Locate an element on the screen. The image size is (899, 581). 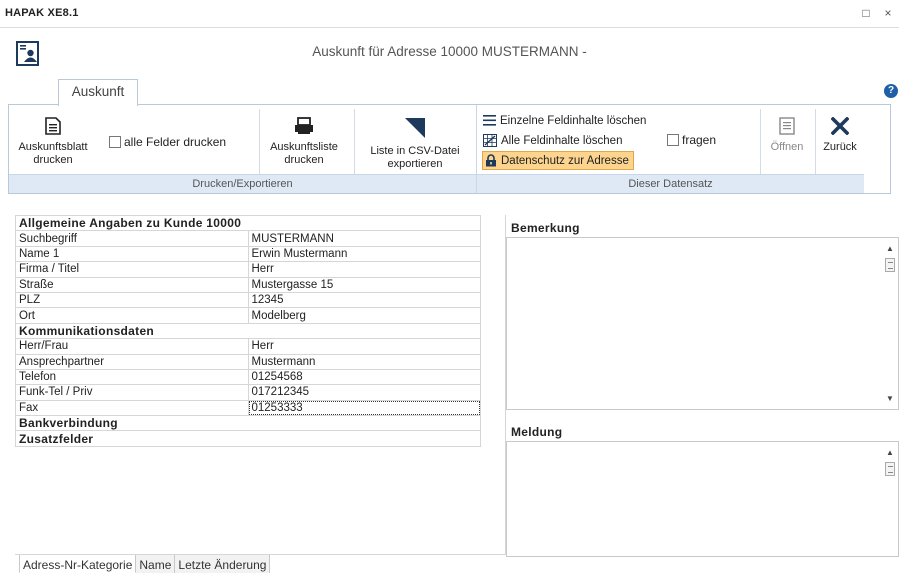
section-title: Allgemeine Angaben zu Kunde 10000 is located at coordinates (248, 223).